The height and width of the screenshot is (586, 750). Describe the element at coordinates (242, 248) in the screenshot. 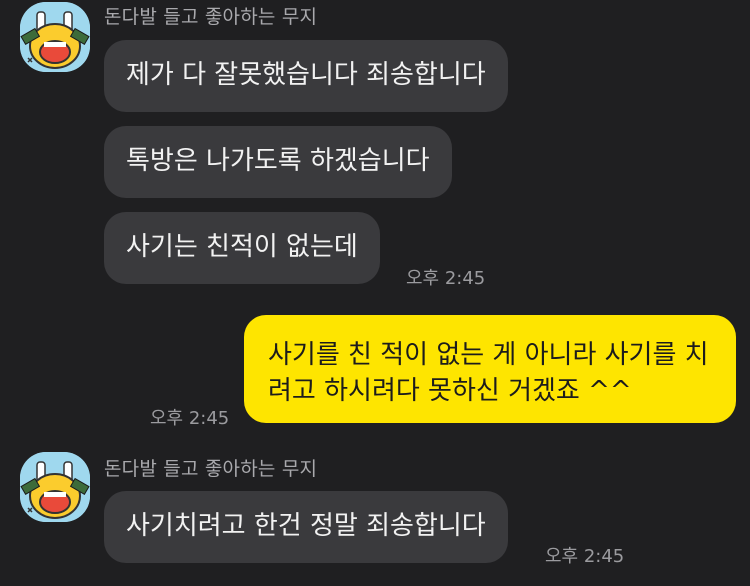

I see `message-bubble: 사기는 친적이 없는데` at that location.